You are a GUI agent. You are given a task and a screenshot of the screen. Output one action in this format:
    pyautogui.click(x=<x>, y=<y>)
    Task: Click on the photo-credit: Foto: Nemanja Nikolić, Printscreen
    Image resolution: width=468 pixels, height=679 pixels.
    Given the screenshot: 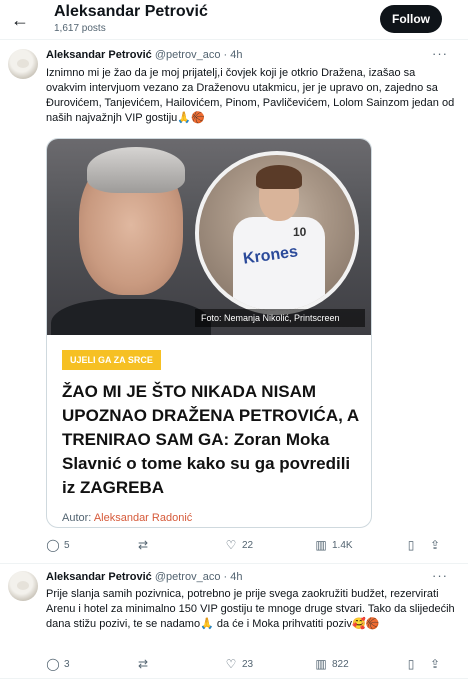 What is the action you would take?
    pyautogui.click(x=280, y=318)
    